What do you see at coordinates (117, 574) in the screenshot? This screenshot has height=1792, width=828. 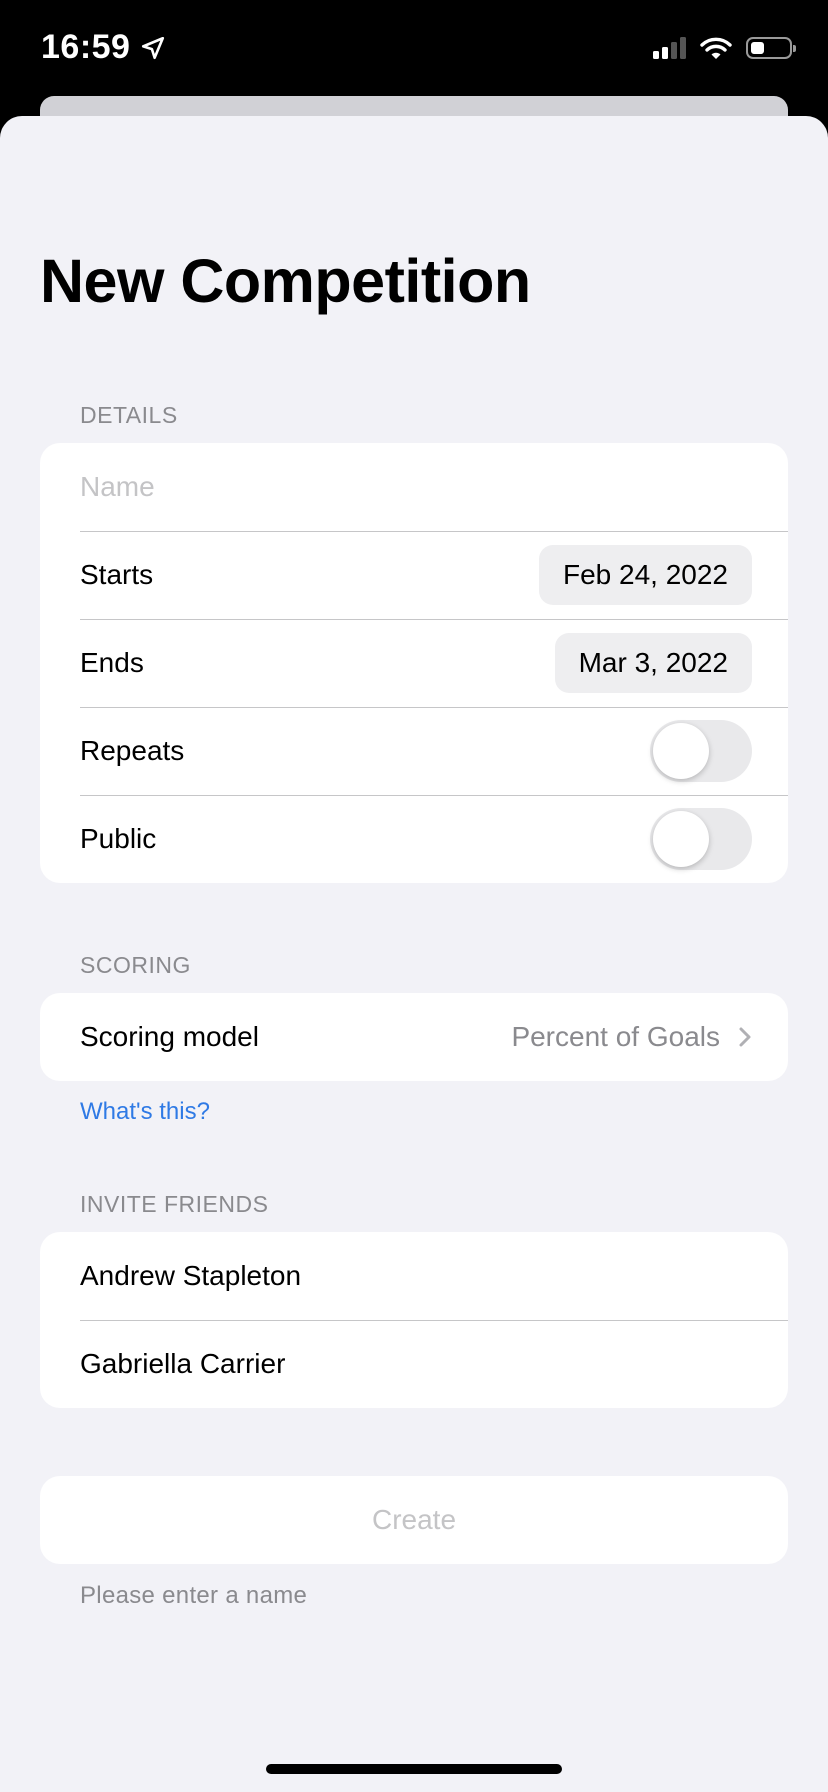 I see `starts-label: Starts` at bounding box center [117, 574].